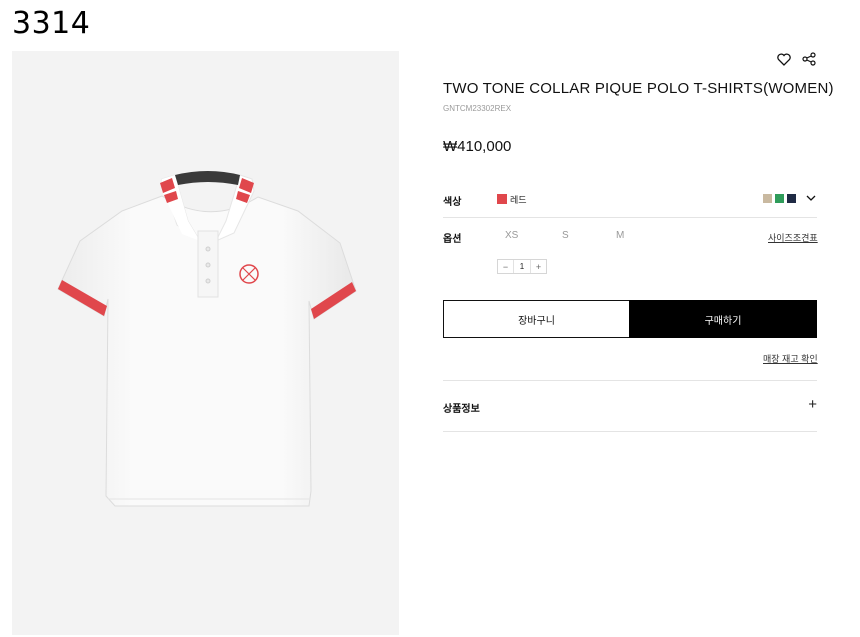 This screenshot has width=860, height=637. What do you see at coordinates (565, 235) in the screenshot?
I see `size-option-s: S` at bounding box center [565, 235].